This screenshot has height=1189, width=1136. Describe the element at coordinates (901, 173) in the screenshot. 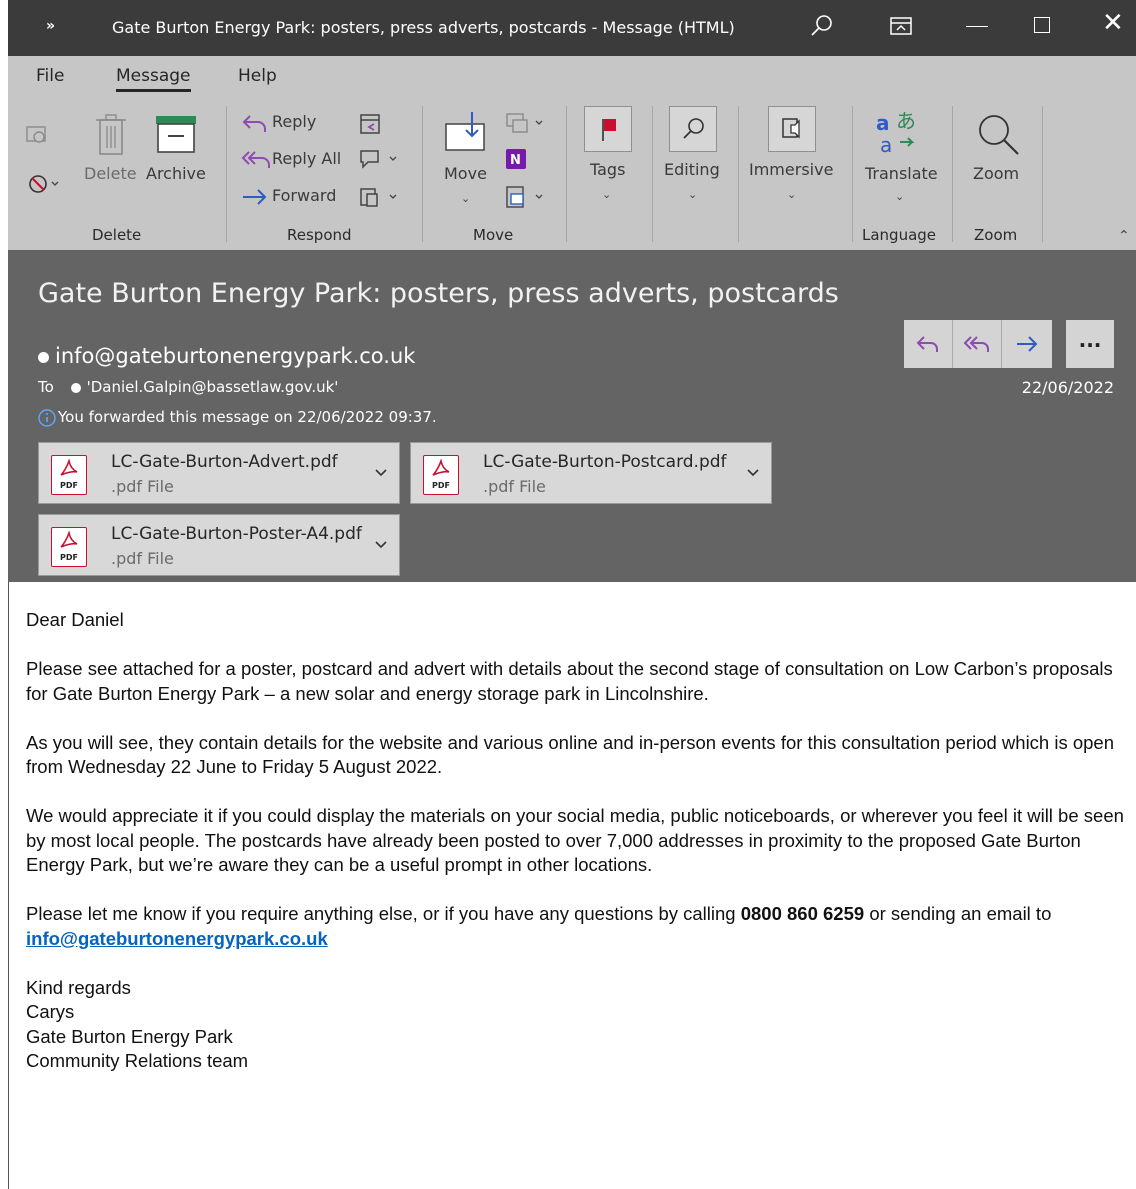

I see `translate-button: Translate` at that location.